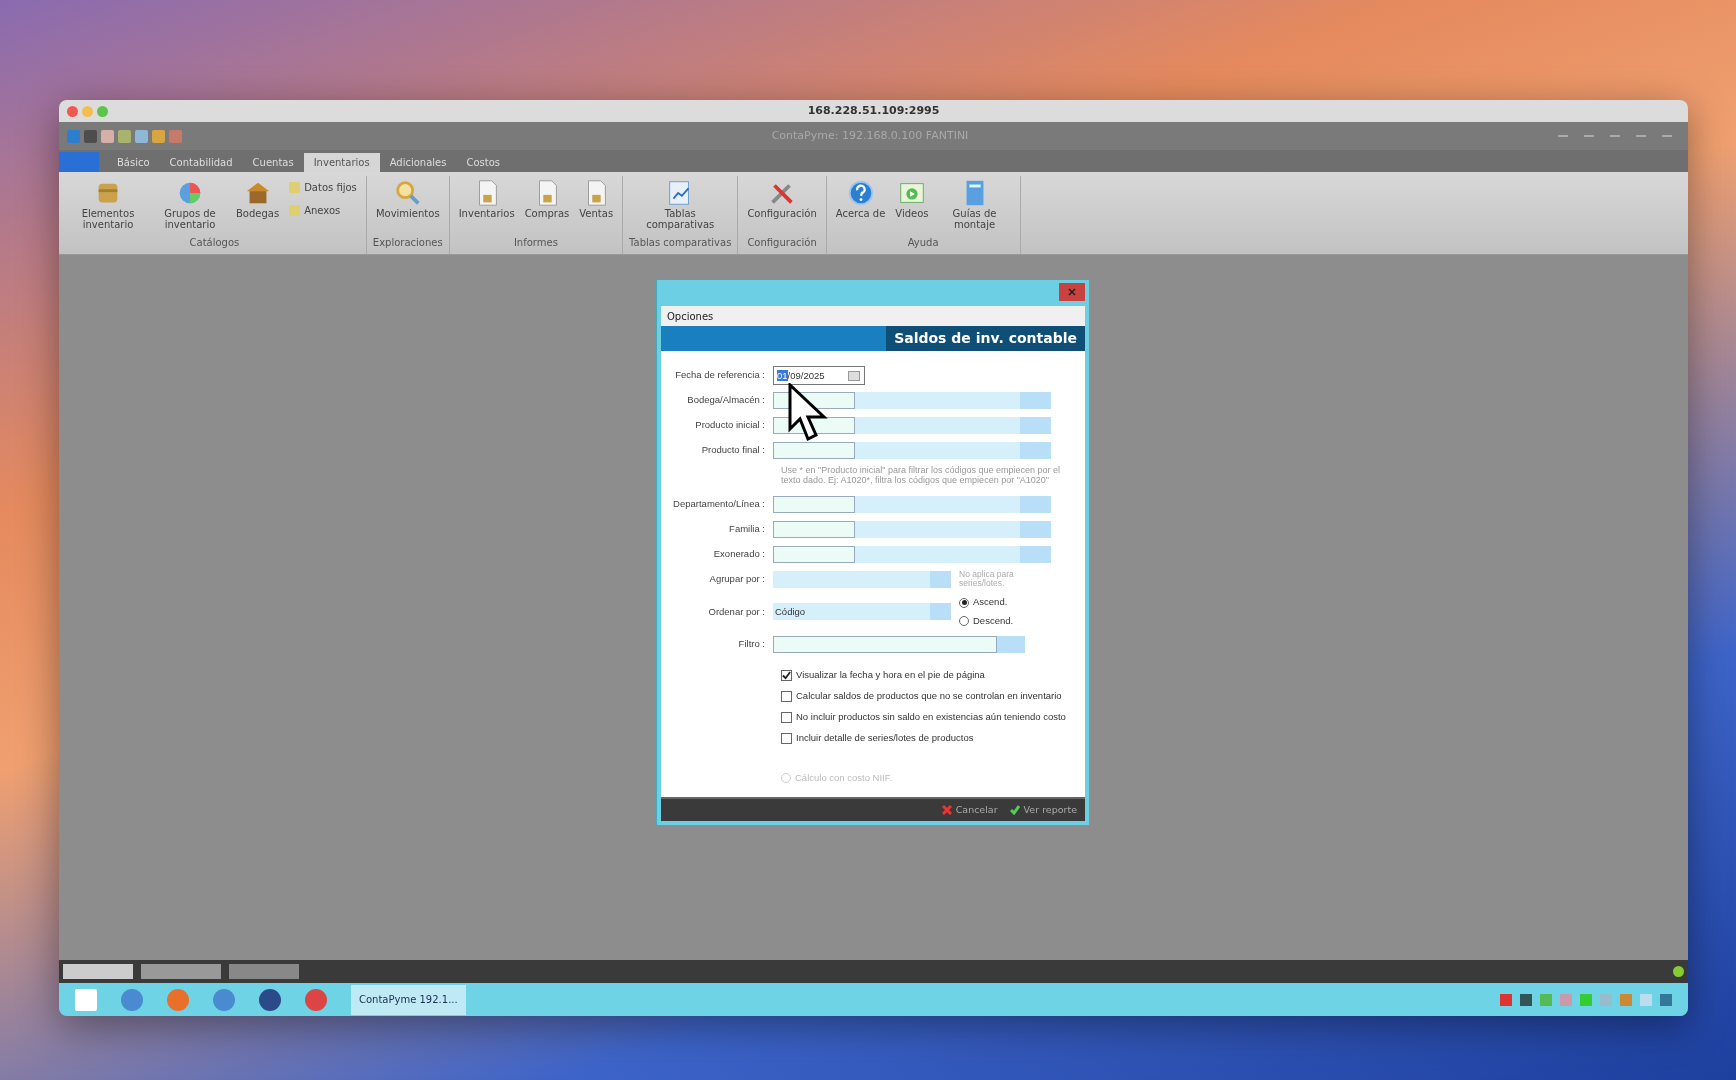 This screenshot has width=1736, height=1080. What do you see at coordinates (726, 400) in the screenshot?
I see `field-label: Bodega/Almacén :` at bounding box center [726, 400].